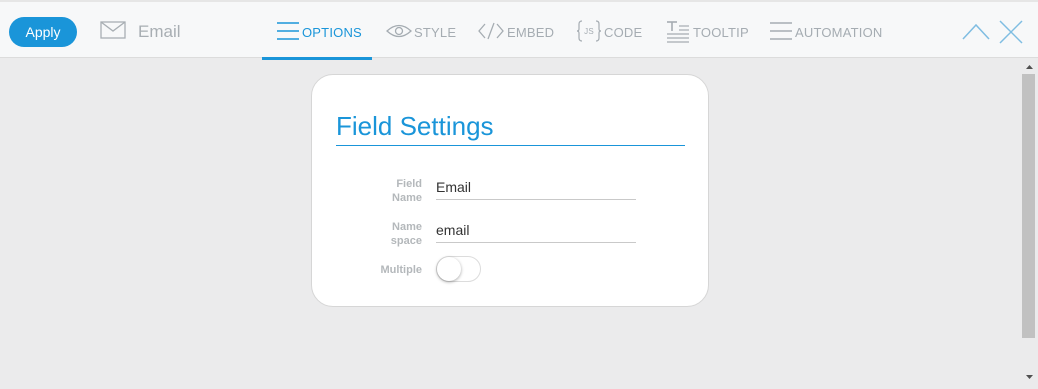 This screenshot has height=389, width=1038. What do you see at coordinates (399, 32) in the screenshot?
I see `eye-icon` at bounding box center [399, 32].